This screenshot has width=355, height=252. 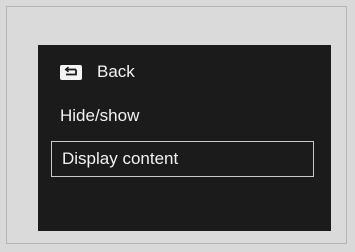 What do you see at coordinates (182, 159) in the screenshot?
I see `menu-item-display-content: Display content` at bounding box center [182, 159].